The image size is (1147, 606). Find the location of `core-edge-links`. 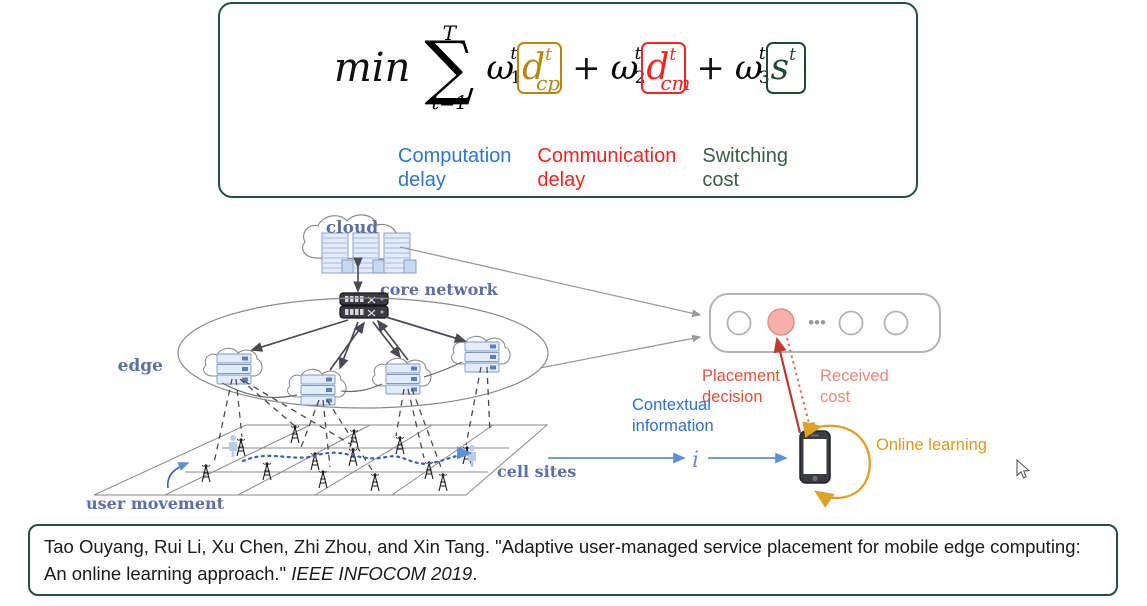

core-edge-links is located at coordinates (358, 343).